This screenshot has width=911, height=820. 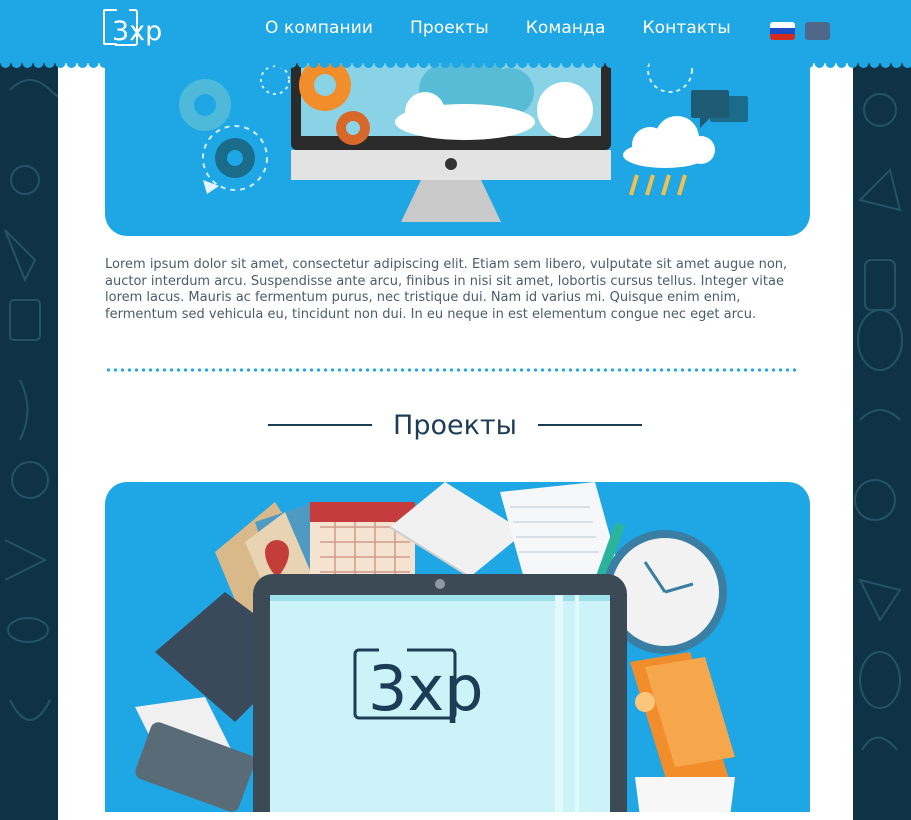 I want to click on site-header: 3xp О компании Проекты Команда Контакты, so click(x=455, y=31).